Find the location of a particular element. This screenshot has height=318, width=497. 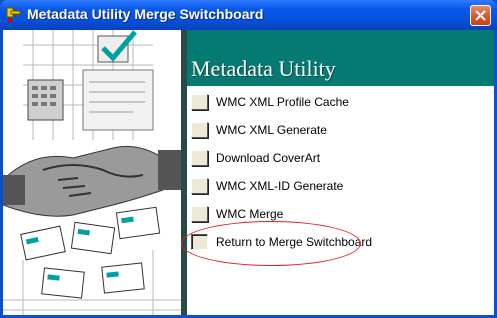

menu-button-profile-cache is located at coordinates (199, 102).